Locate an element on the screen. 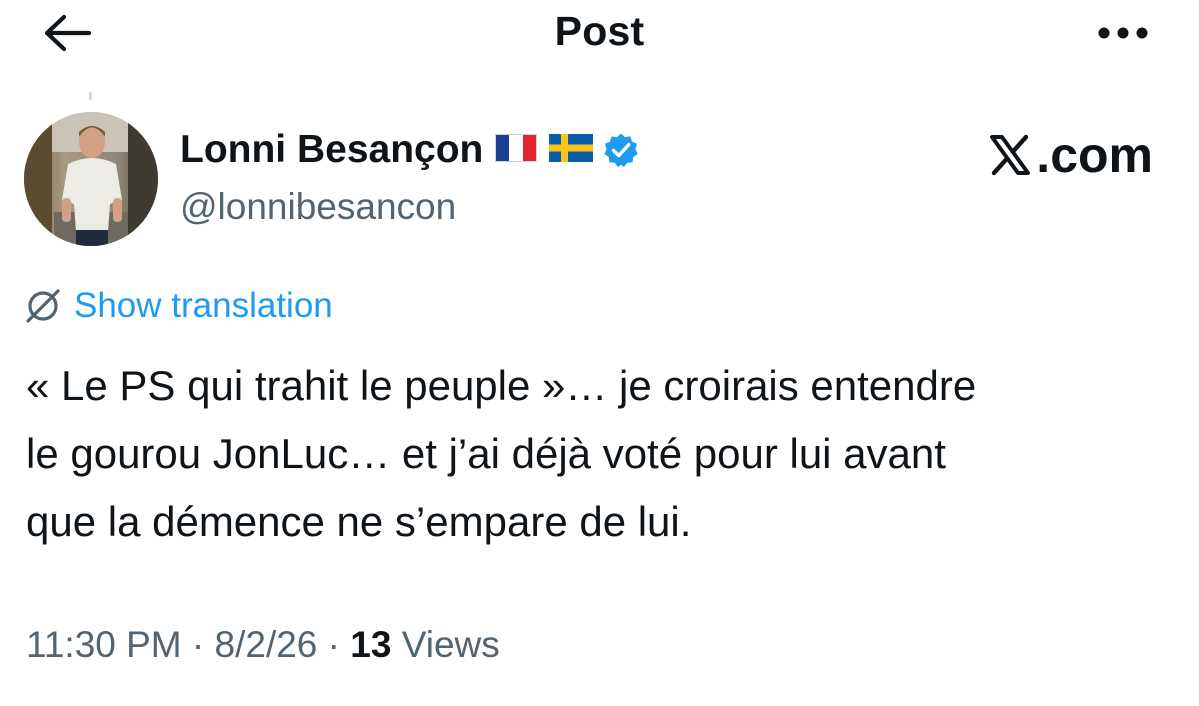 This screenshot has height=706, width=1199. x-logo-icon is located at coordinates (1010, 155).